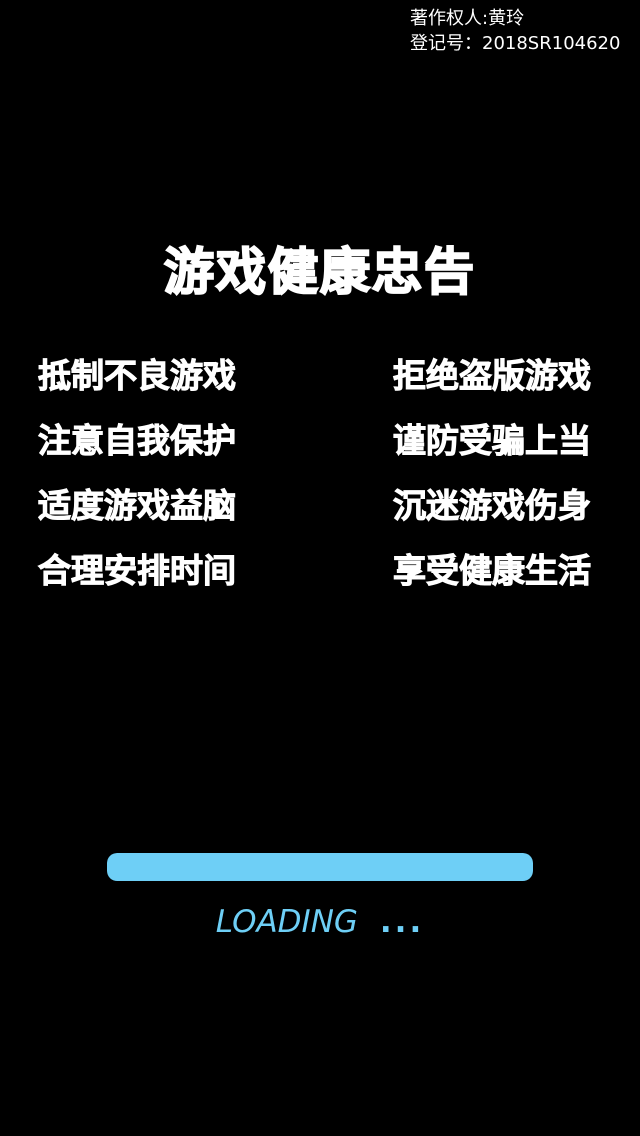  I want to click on advice-item: 拒绝盗版游戏, so click(492, 376).